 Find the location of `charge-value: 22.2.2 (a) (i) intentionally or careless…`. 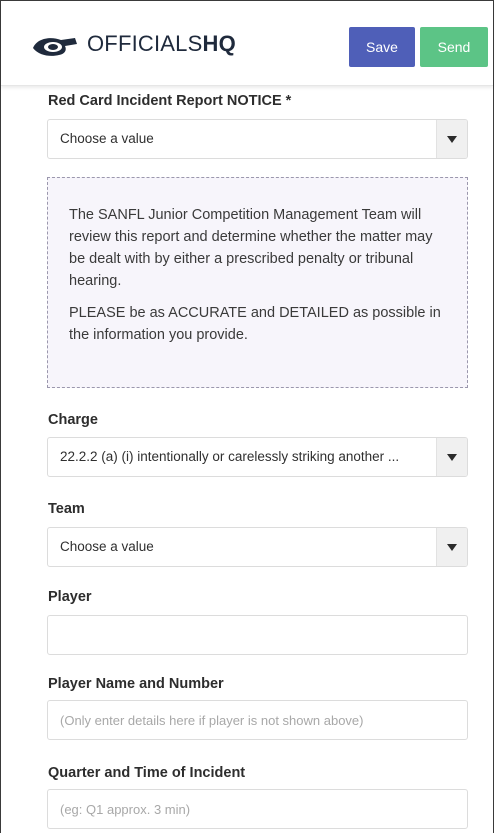

charge-value: 22.2.2 (a) (i) intentionally or careless… is located at coordinates (230, 456).